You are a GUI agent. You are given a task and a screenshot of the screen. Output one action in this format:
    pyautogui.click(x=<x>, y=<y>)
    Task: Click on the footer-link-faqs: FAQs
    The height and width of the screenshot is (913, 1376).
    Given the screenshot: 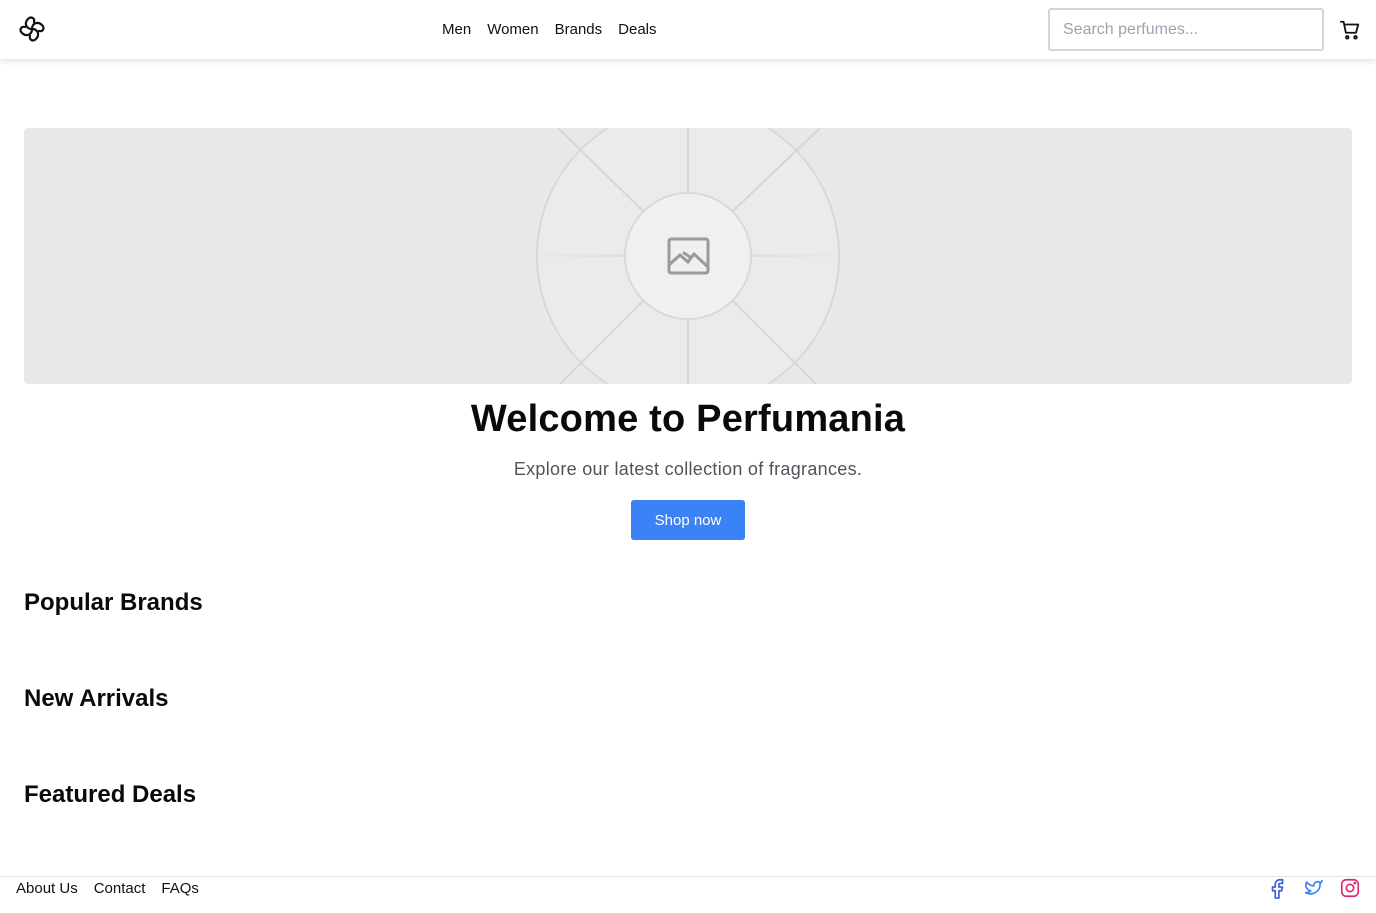 What is the action you would take?
    pyautogui.click(x=180, y=889)
    